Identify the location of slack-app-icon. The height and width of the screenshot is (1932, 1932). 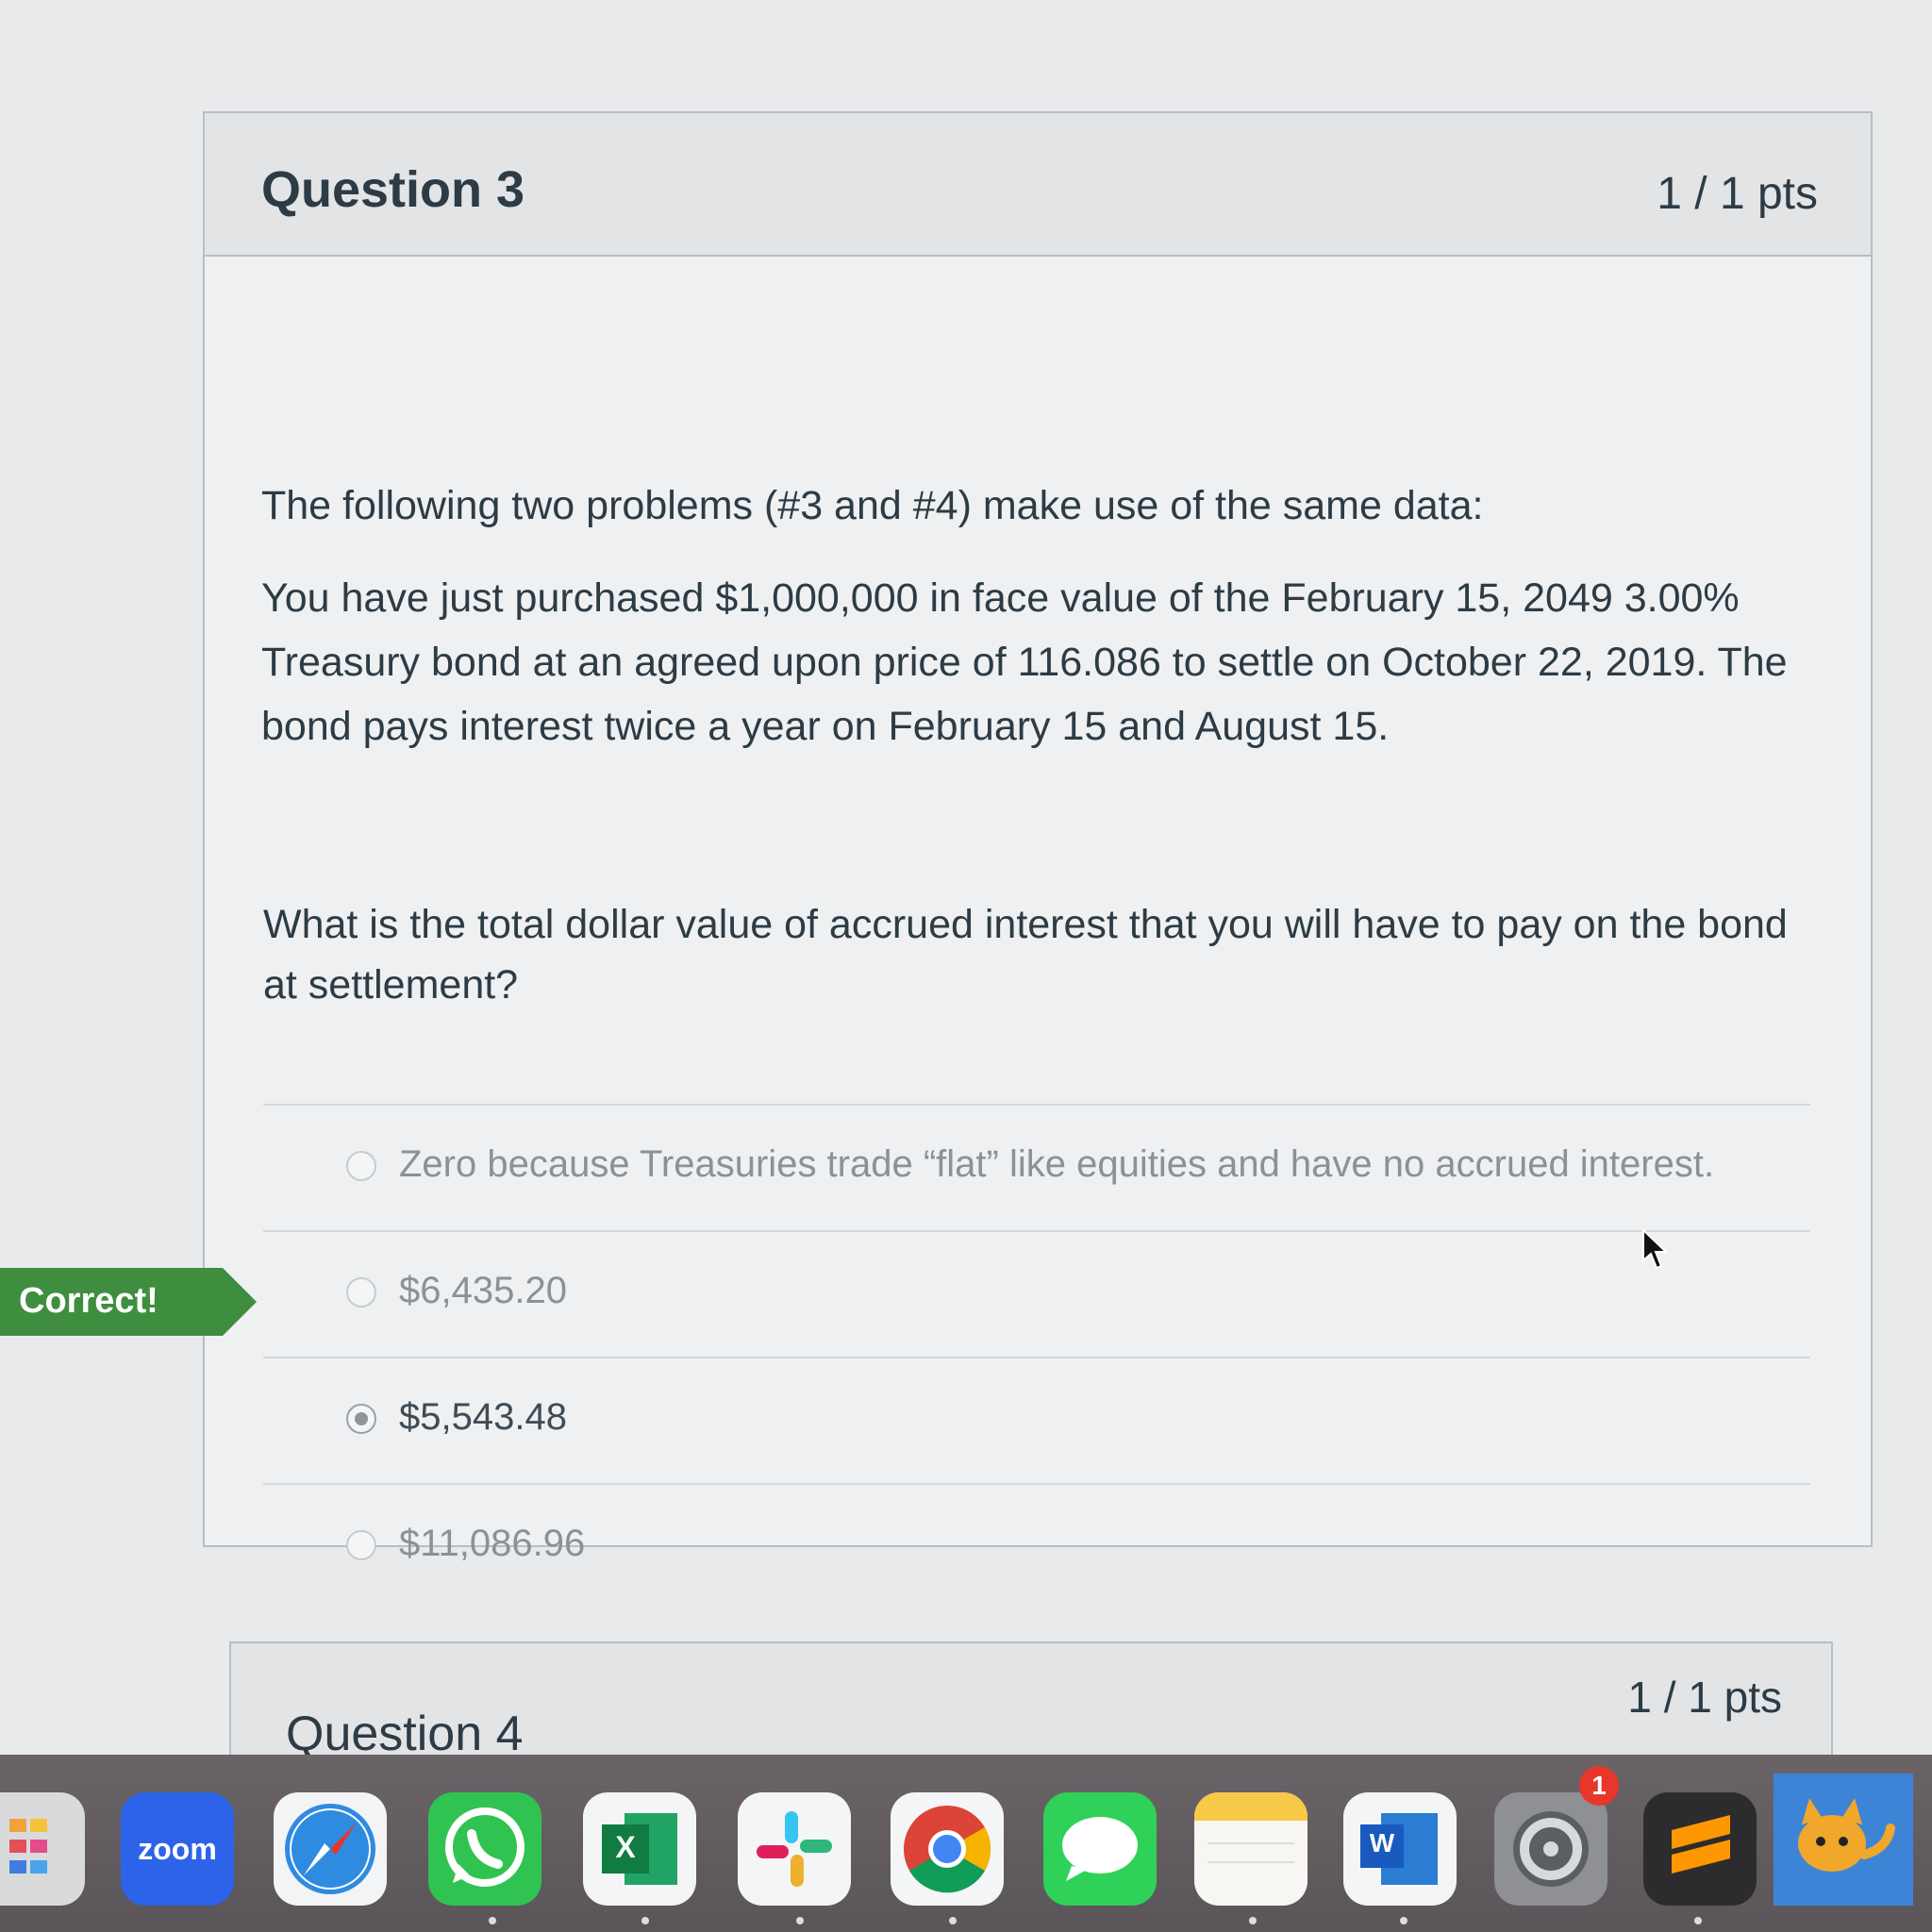
(795, 1849).